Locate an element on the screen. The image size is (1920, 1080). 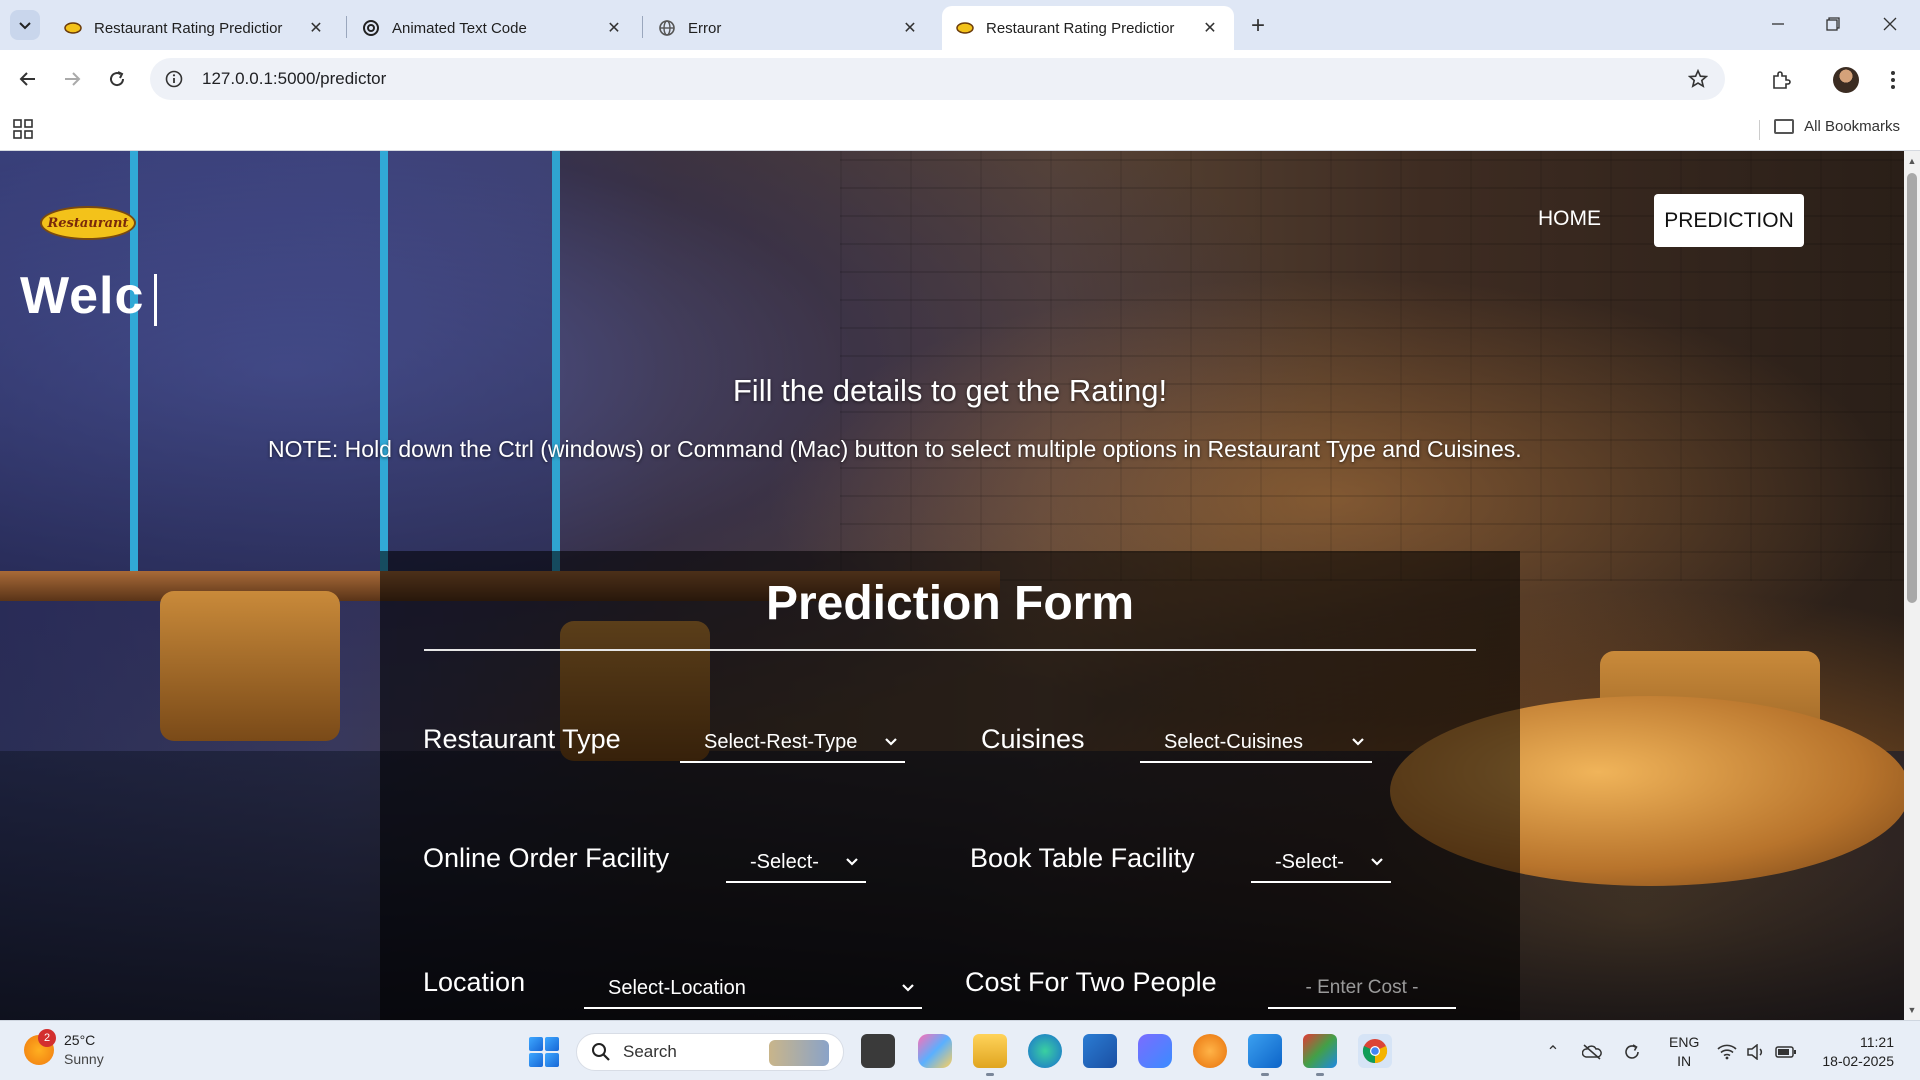
window-close-icon is located at coordinates (1890, 24).